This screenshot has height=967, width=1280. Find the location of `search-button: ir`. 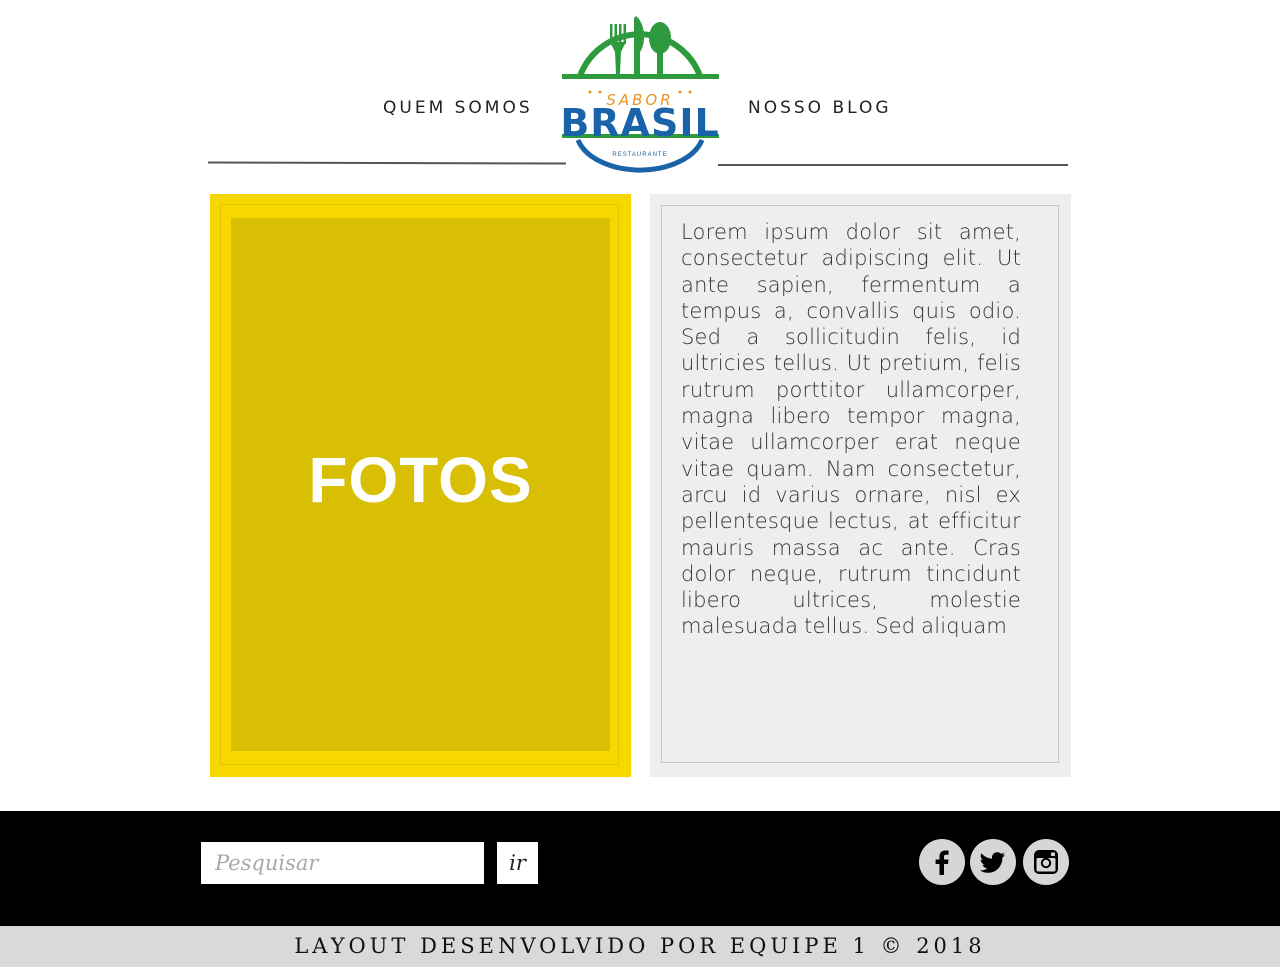

search-button: ir is located at coordinates (517, 863).